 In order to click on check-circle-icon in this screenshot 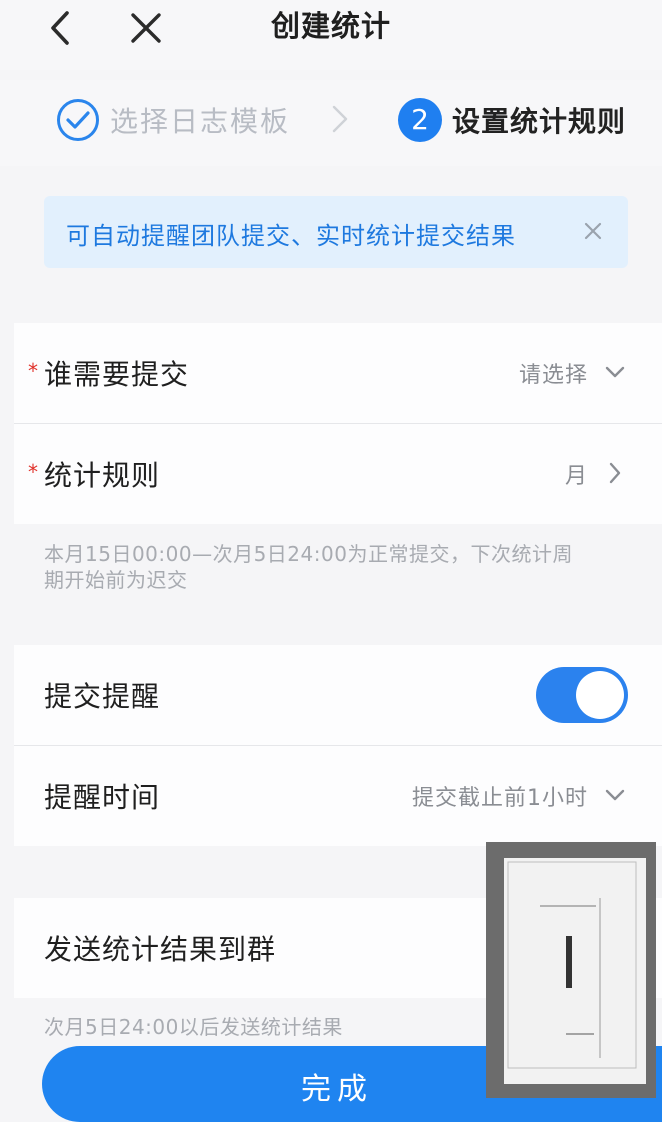, I will do `click(78, 120)`.